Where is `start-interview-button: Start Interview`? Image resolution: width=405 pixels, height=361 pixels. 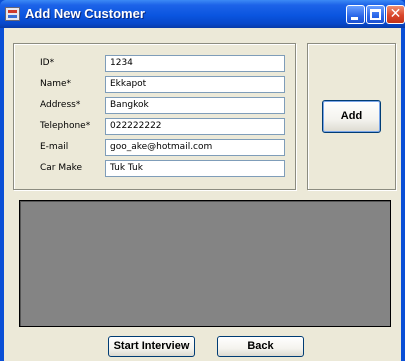
start-interview-button: Start Interview is located at coordinates (151, 346).